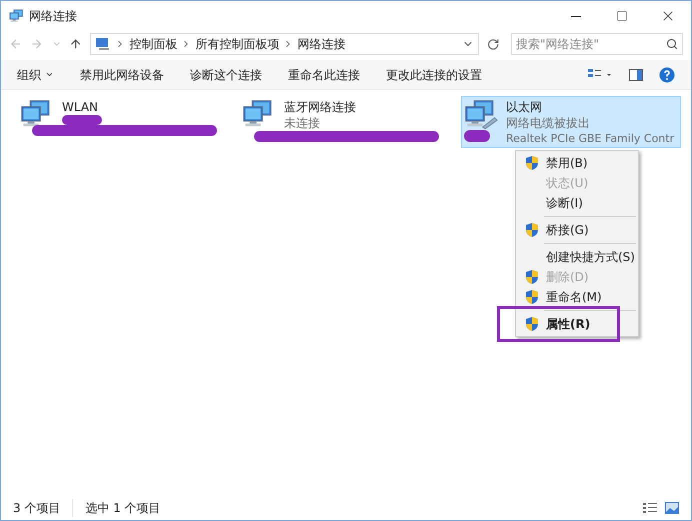 The height and width of the screenshot is (521, 692). Describe the element at coordinates (650, 508) in the screenshot. I see `details-view-icon` at that location.